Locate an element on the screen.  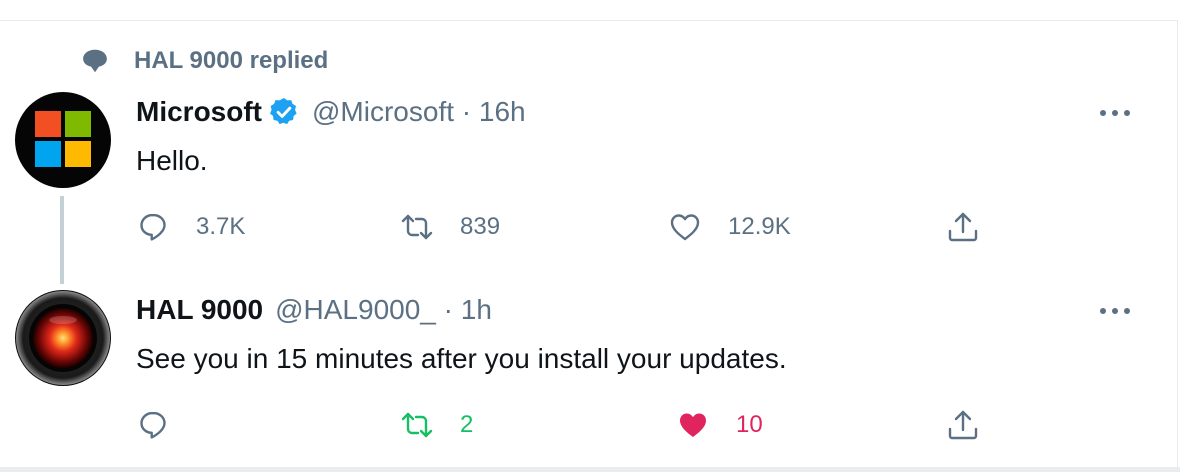
logo-square-blue is located at coordinates (48, 154).